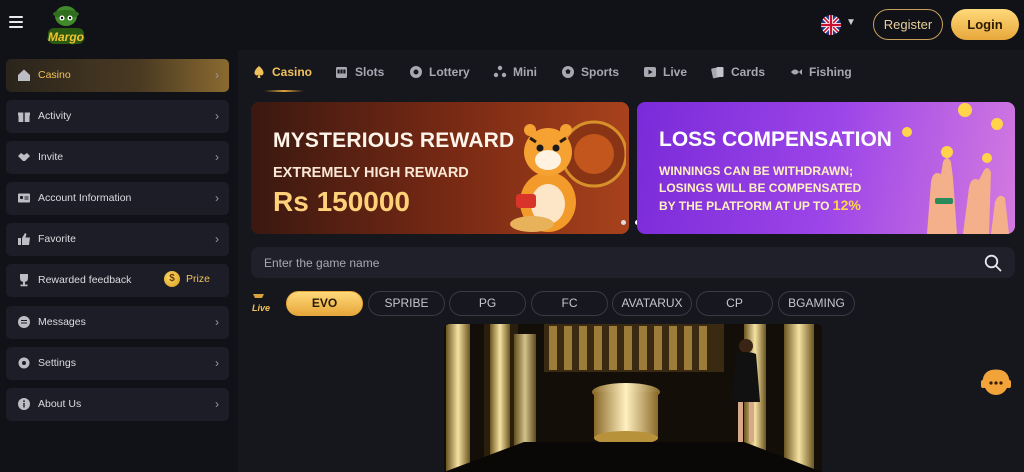 This screenshot has height=472, width=1024. I want to click on search-icon, so click(993, 263).